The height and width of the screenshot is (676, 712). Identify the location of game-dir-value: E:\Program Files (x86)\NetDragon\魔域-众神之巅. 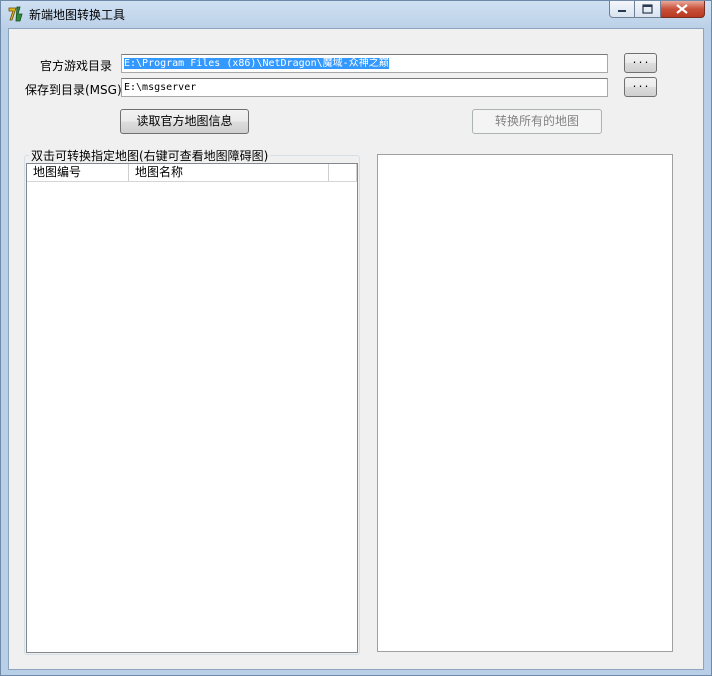
(256, 63).